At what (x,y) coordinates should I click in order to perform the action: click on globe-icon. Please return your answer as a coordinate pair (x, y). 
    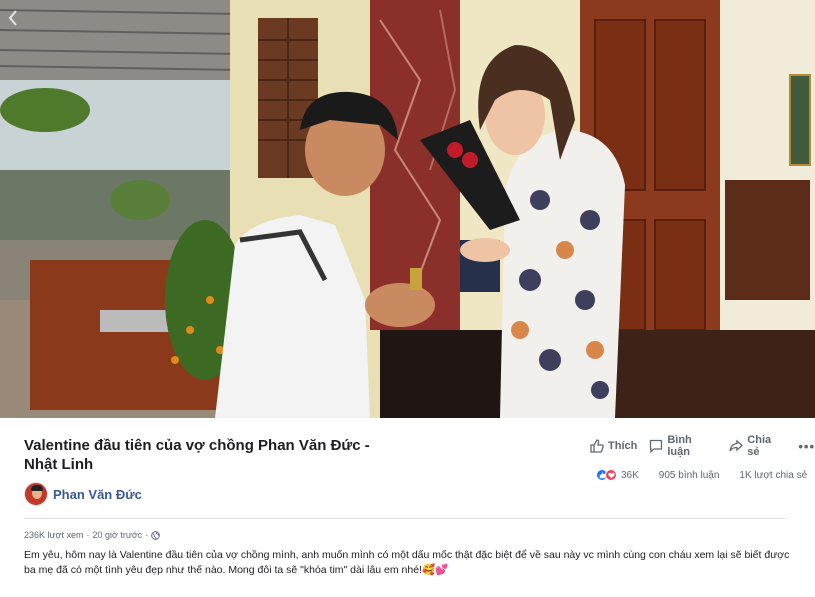
    Looking at the image, I should click on (156, 535).